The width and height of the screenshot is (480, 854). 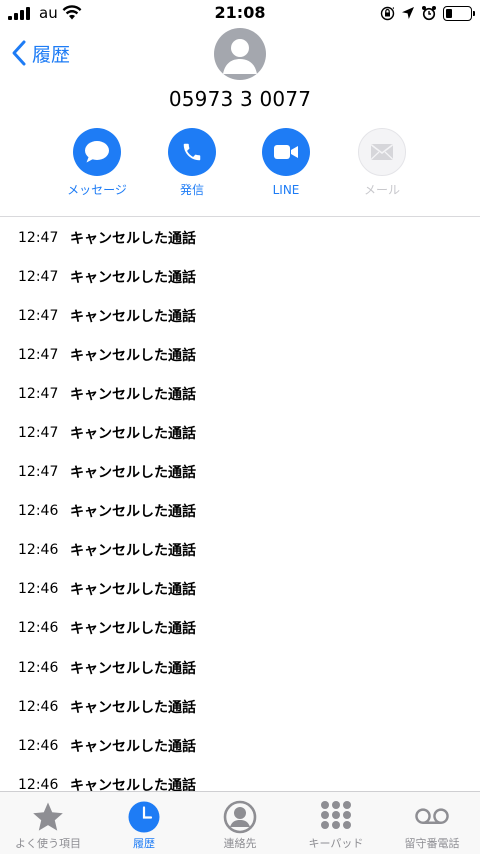 I want to click on tab-favorites: よく使う項目, so click(x=48, y=823).